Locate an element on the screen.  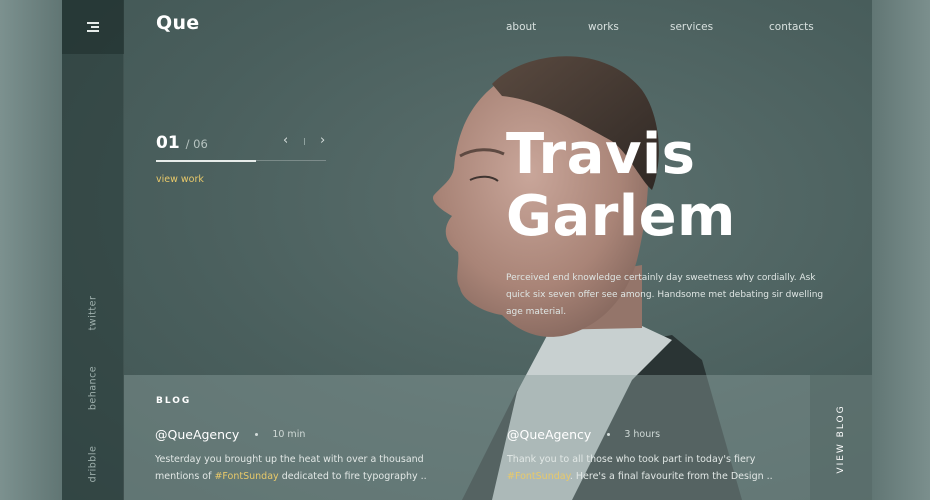
chevron-left-icon: ‹ is located at coordinates (285, 140).